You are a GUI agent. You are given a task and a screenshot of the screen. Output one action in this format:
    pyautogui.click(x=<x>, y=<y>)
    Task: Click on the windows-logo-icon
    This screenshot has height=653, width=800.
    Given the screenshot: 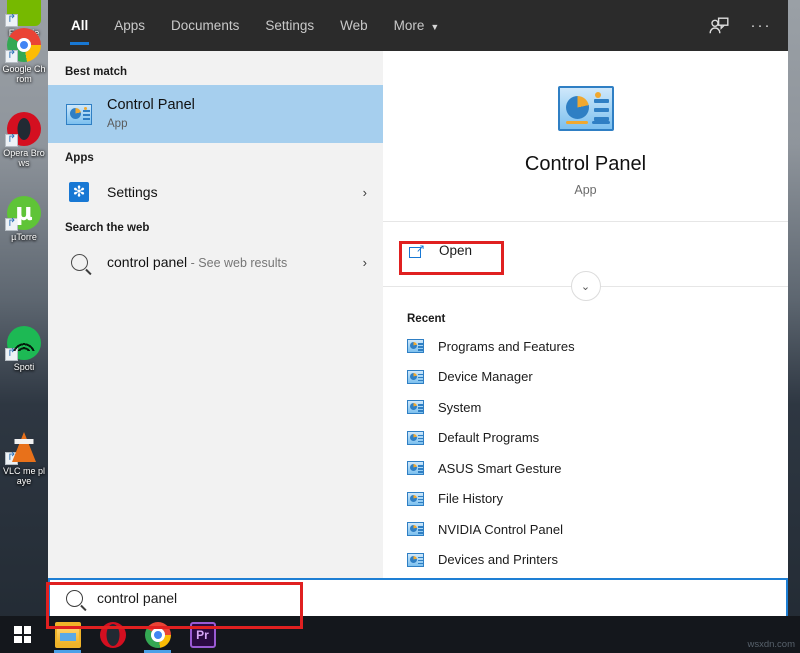 What is the action you would take?
    pyautogui.click(x=22, y=634)
    